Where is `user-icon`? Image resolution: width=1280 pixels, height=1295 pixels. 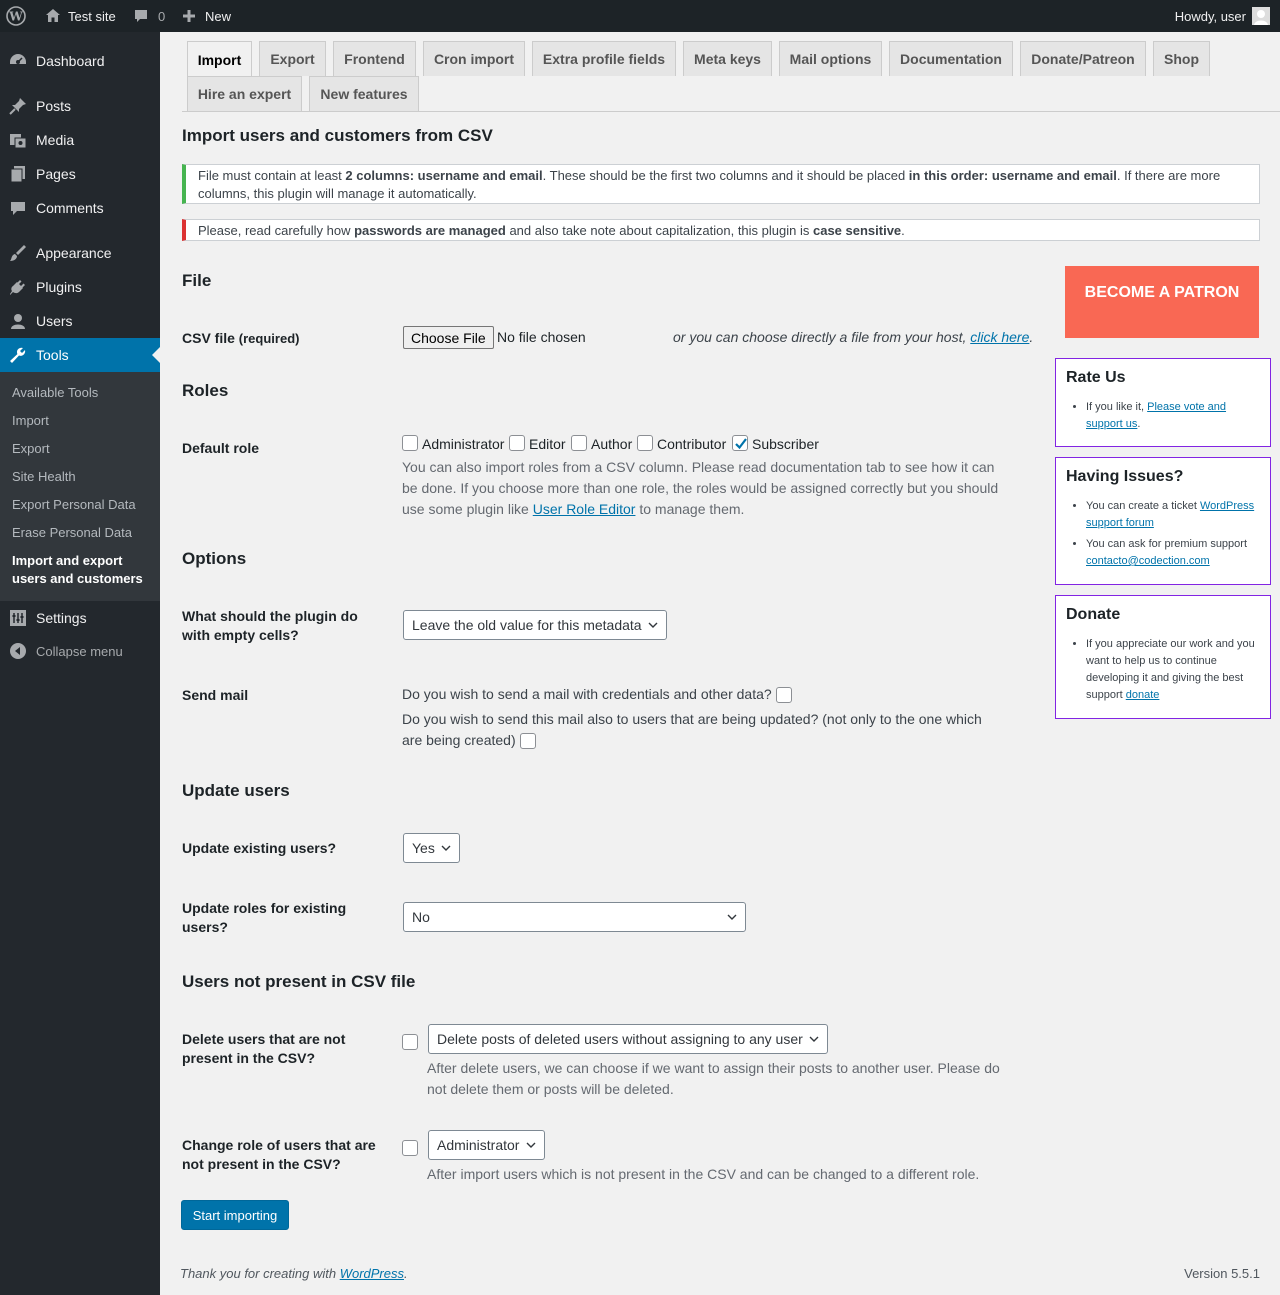
user-icon is located at coordinates (18, 321).